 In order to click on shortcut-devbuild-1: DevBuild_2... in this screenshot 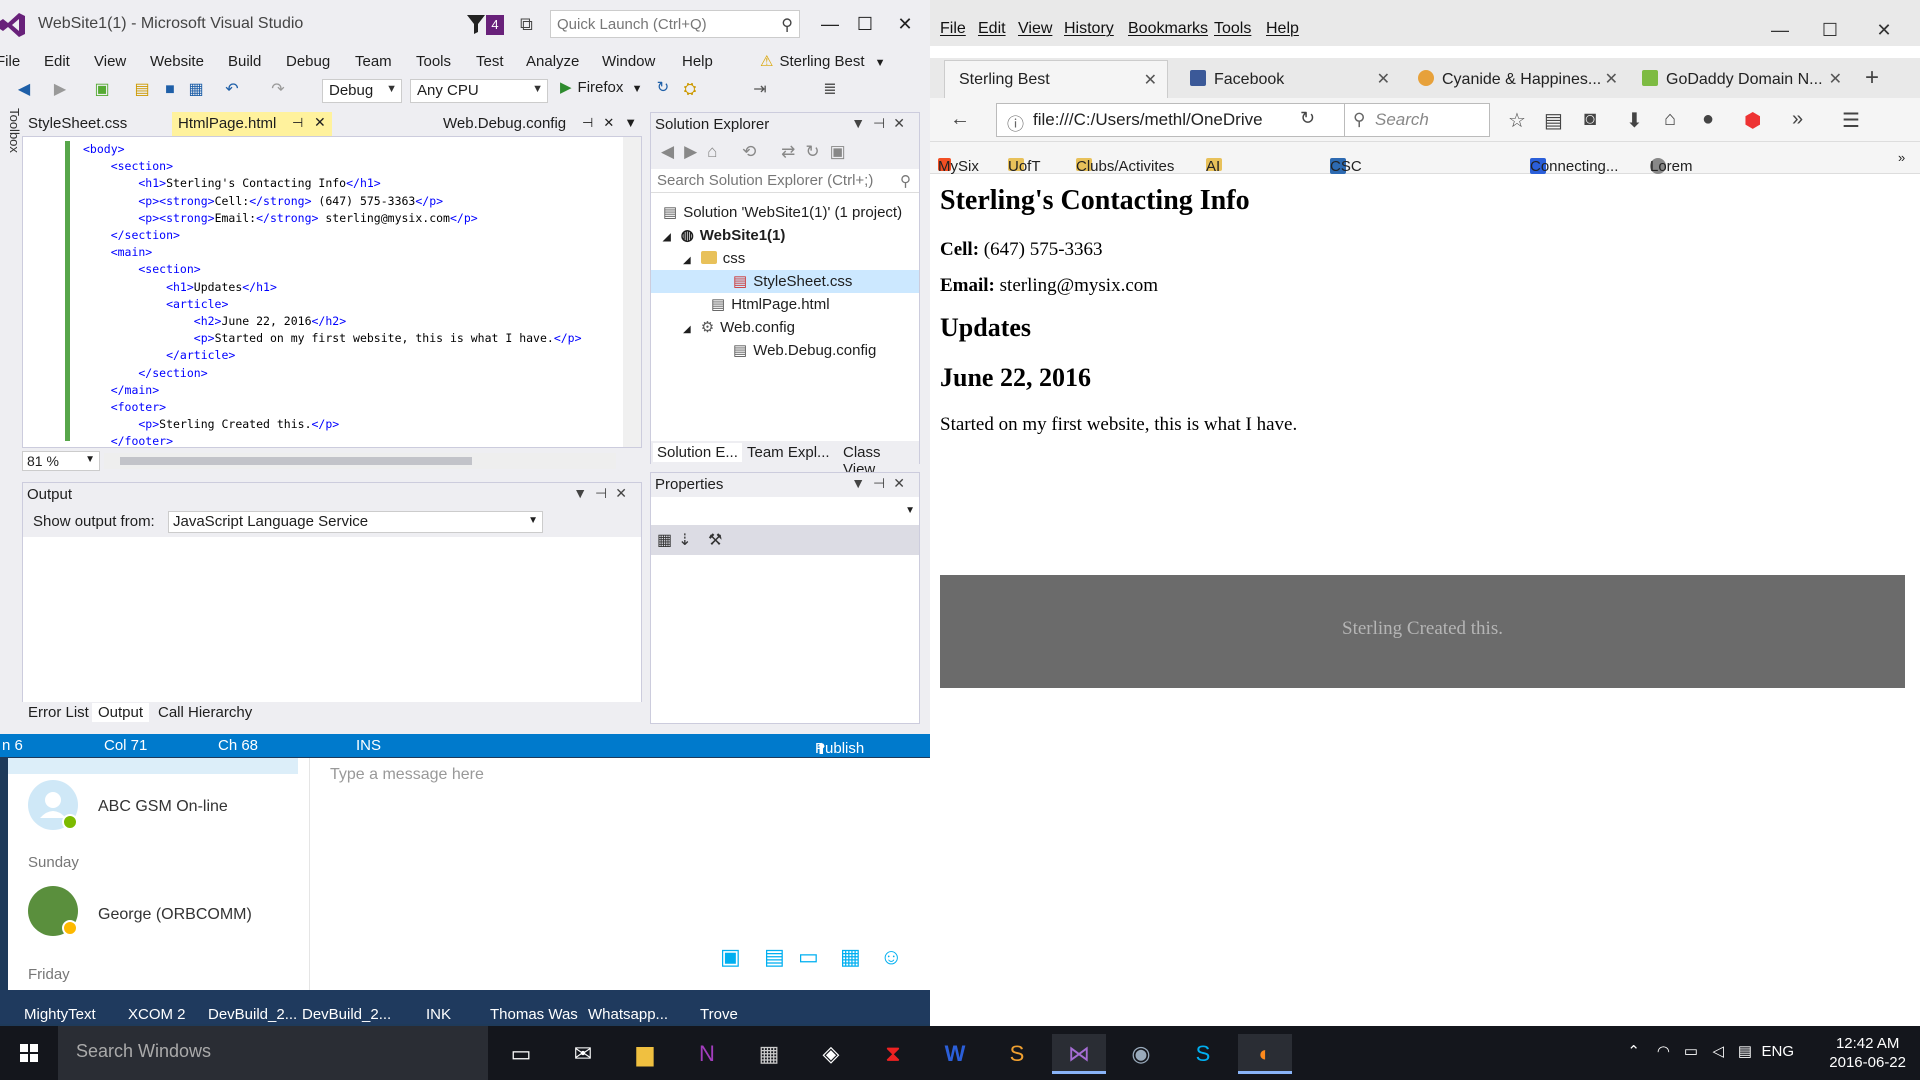, I will do `click(252, 1014)`.